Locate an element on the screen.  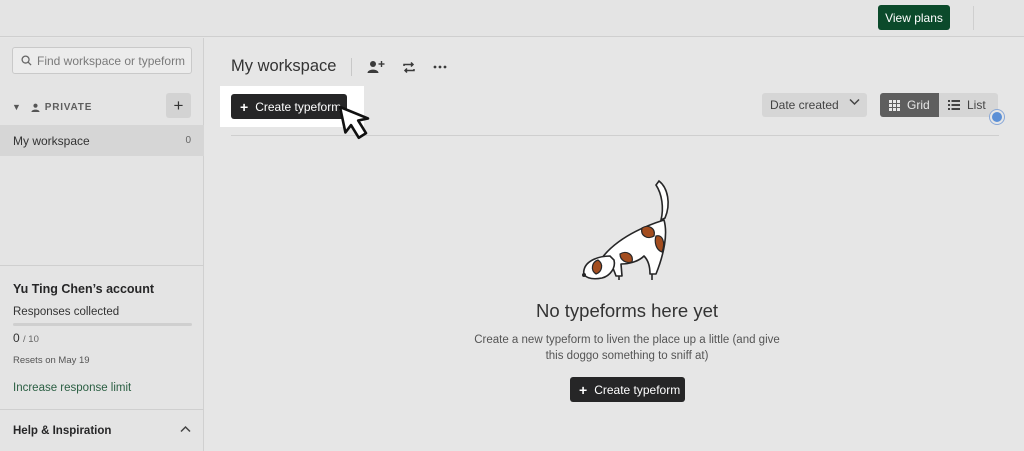
sidebar-item-my-workspace: My workspace 0 is located at coordinates (102, 140).